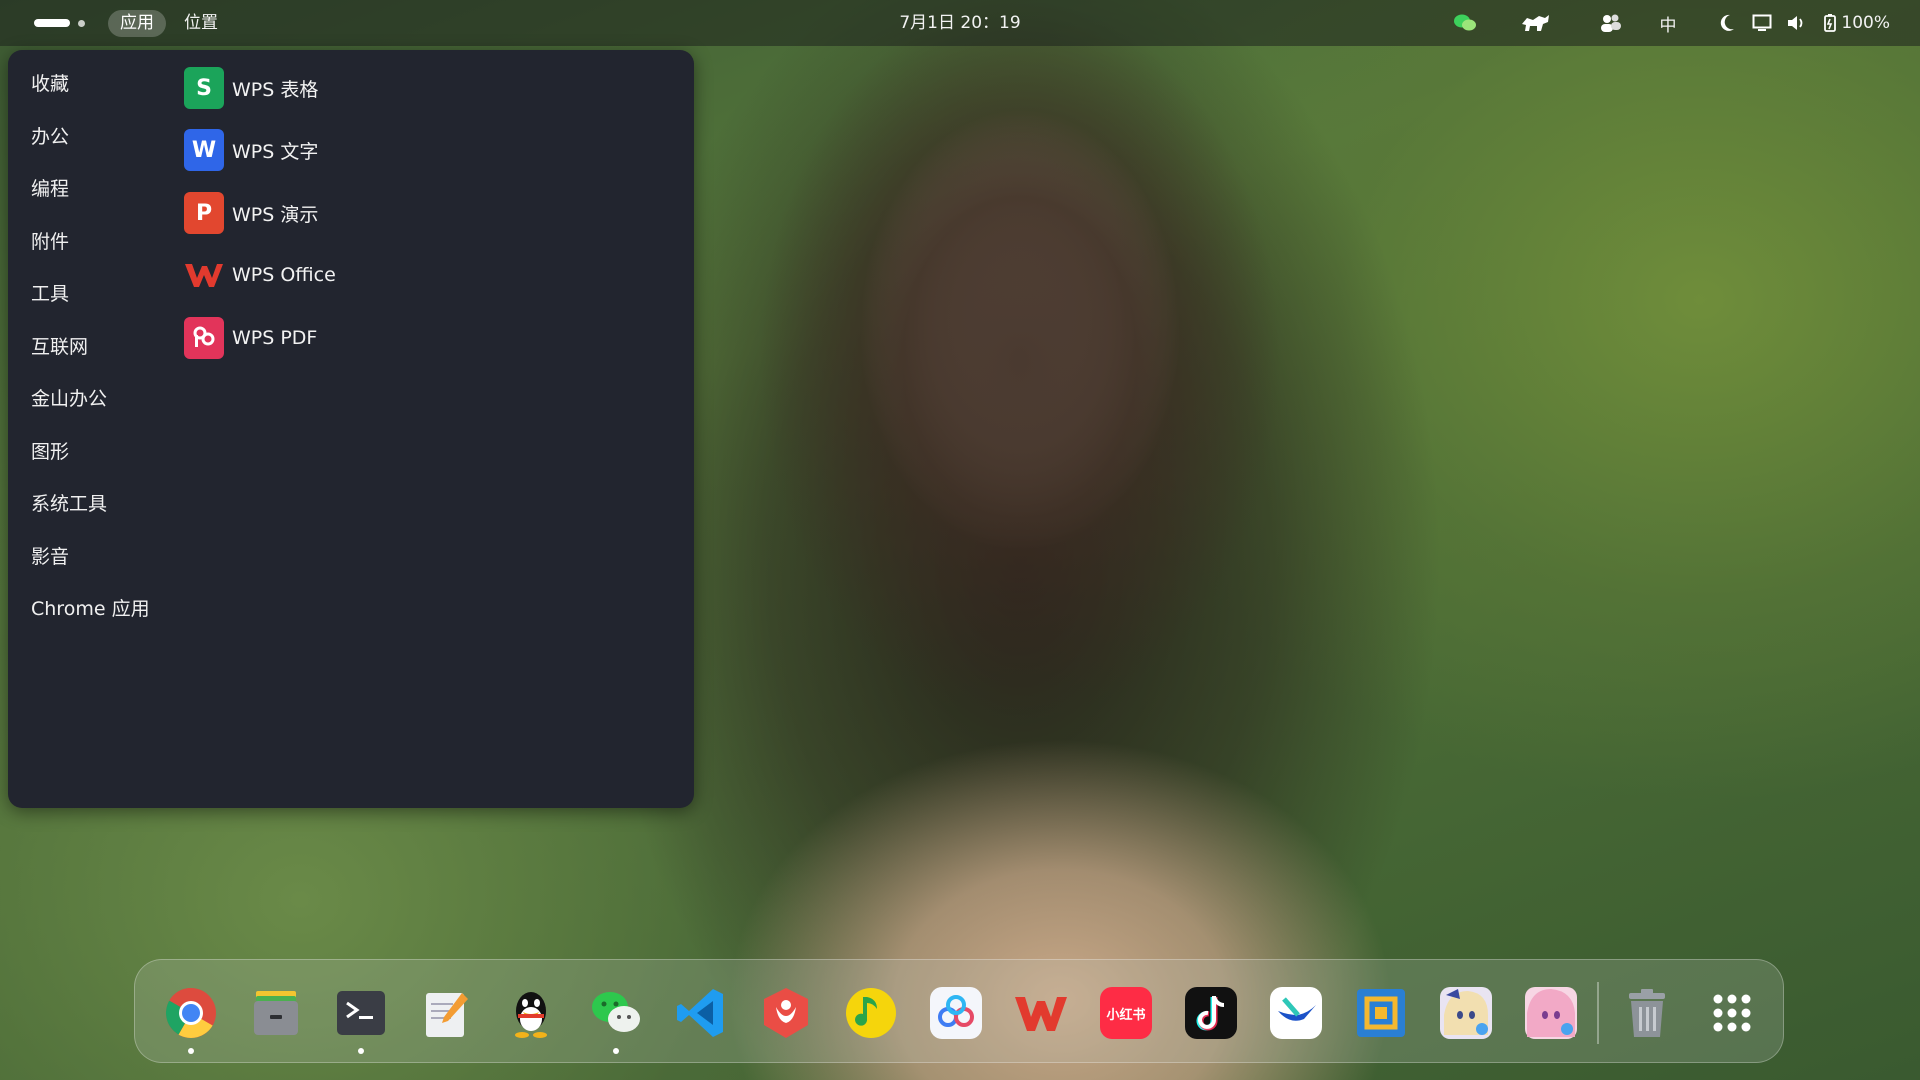  I want to click on category-chrome-apps: Chrome 应用, so click(90, 609).